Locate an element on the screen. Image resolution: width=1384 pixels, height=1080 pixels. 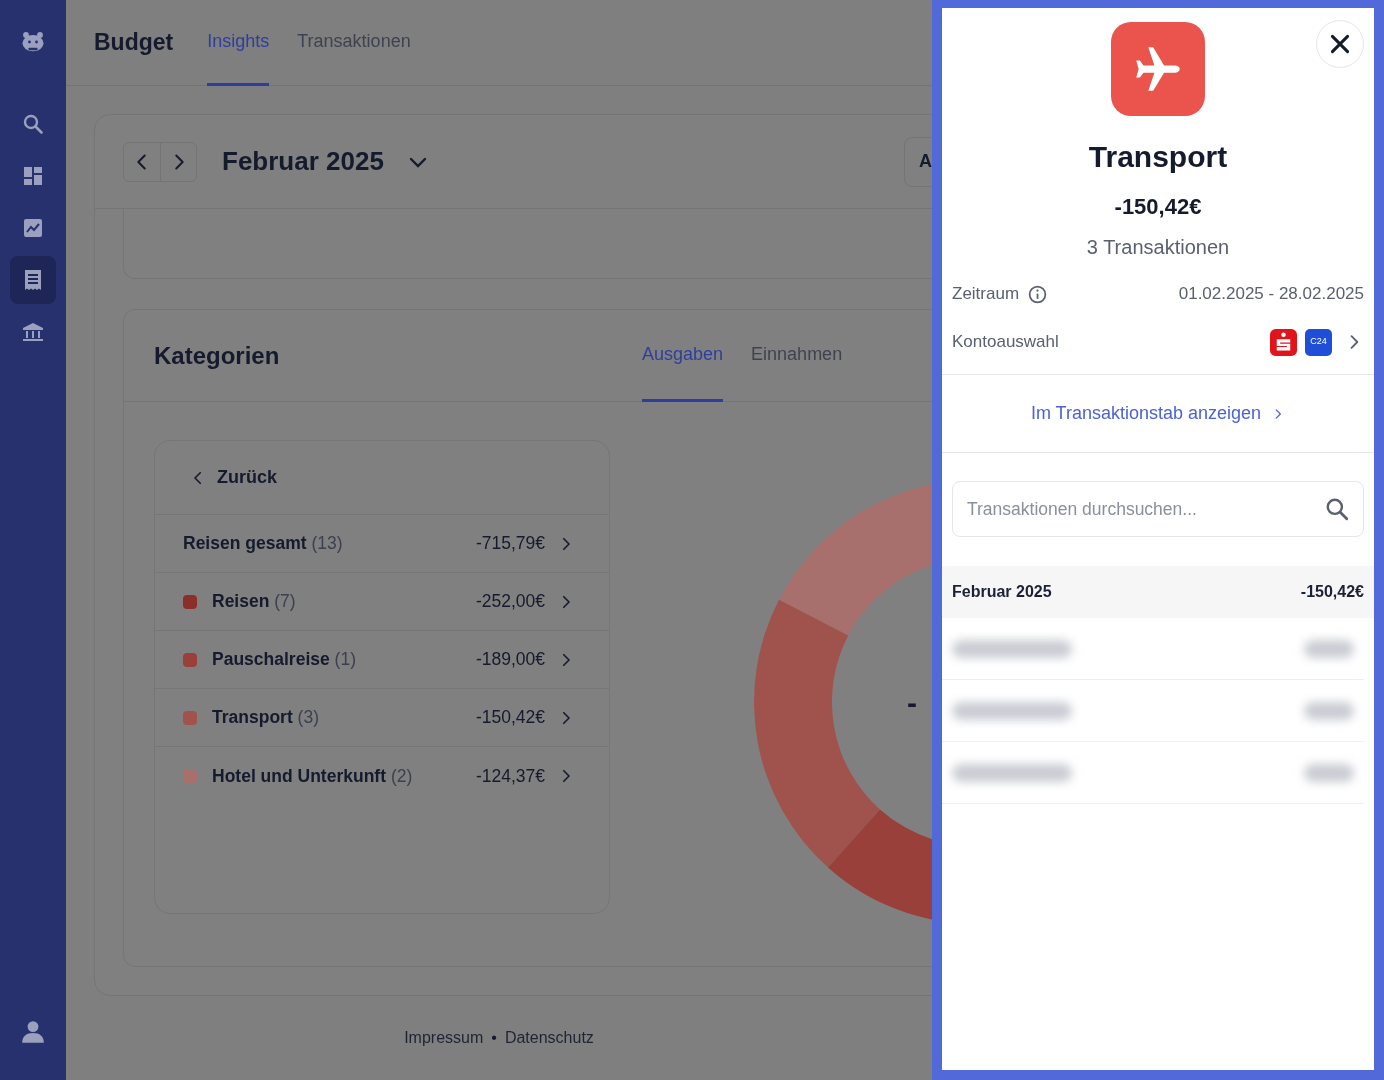
chart-total: - is located at coordinates (912, 702).